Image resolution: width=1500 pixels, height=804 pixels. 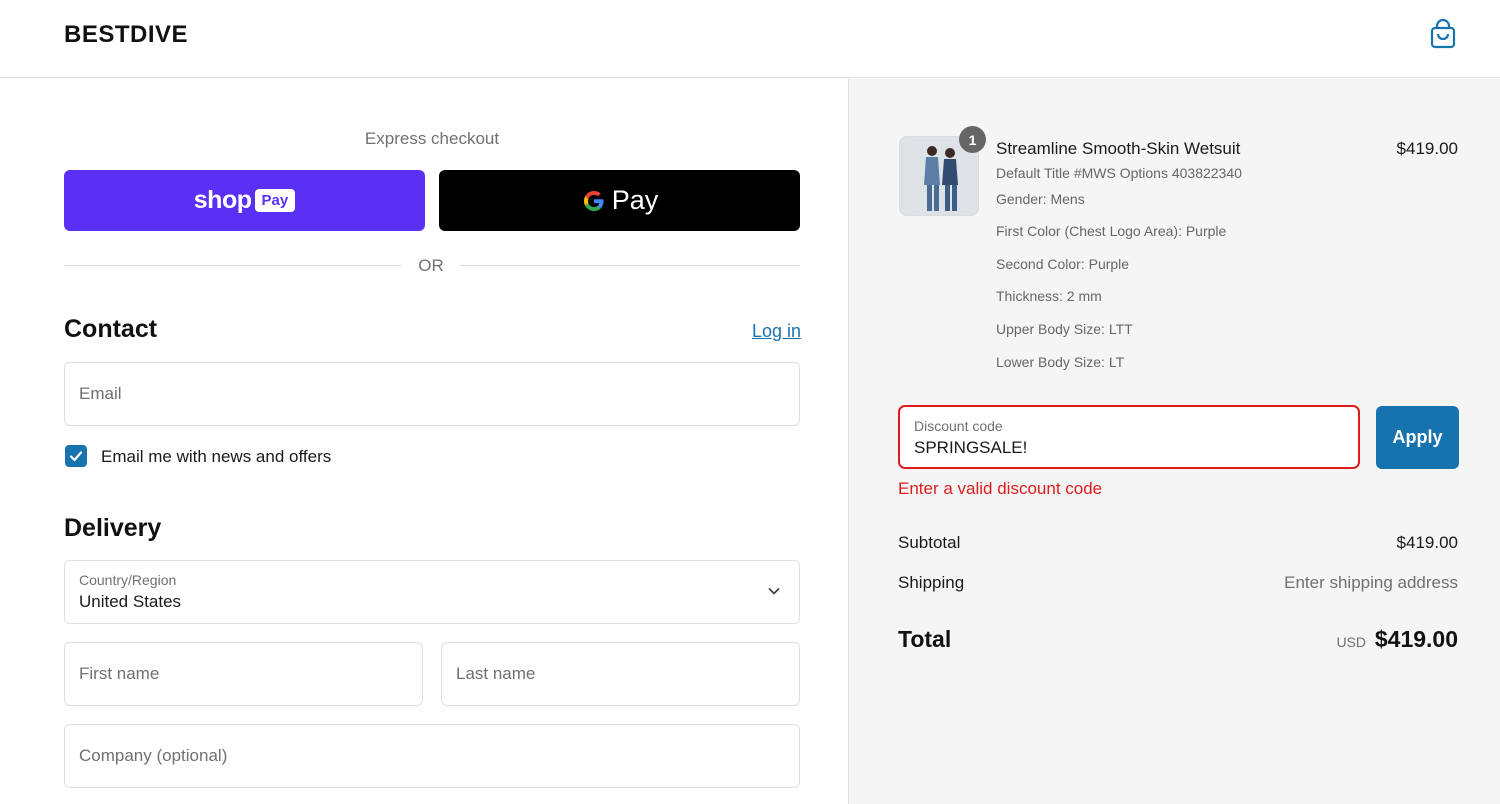 I want to click on country-select-label: Country/Region, so click(x=128, y=580).